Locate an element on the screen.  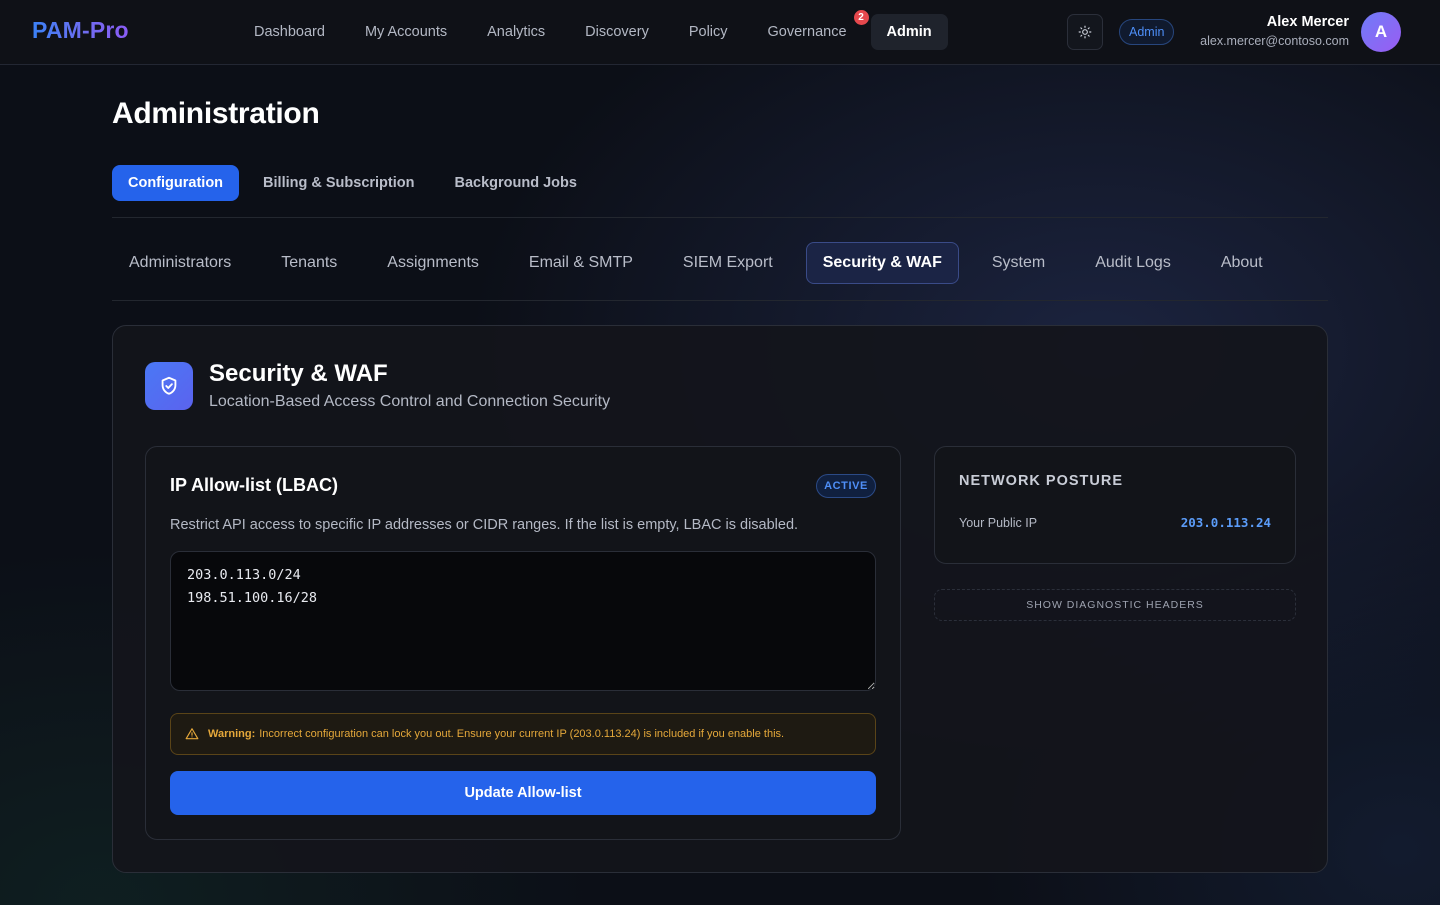
shield-check-icon is located at coordinates (169, 385).